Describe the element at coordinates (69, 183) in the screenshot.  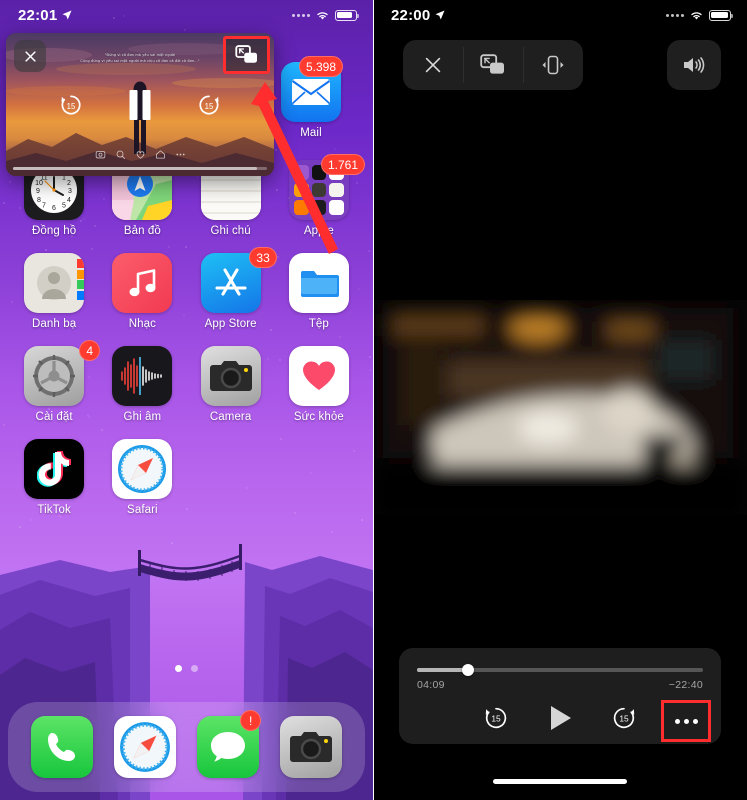
I see `svg-text: 2` at that location.